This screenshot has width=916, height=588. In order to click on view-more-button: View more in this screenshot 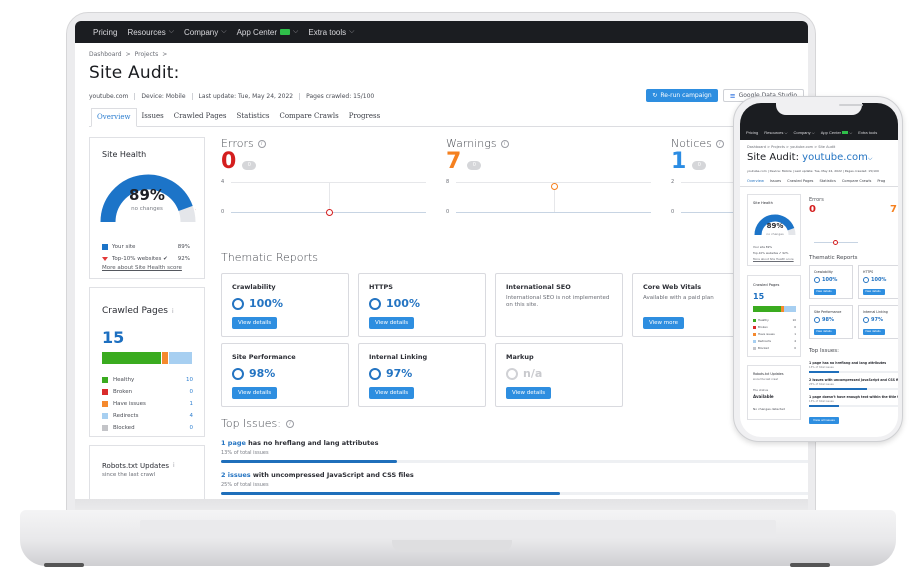, I will do `click(664, 323)`.